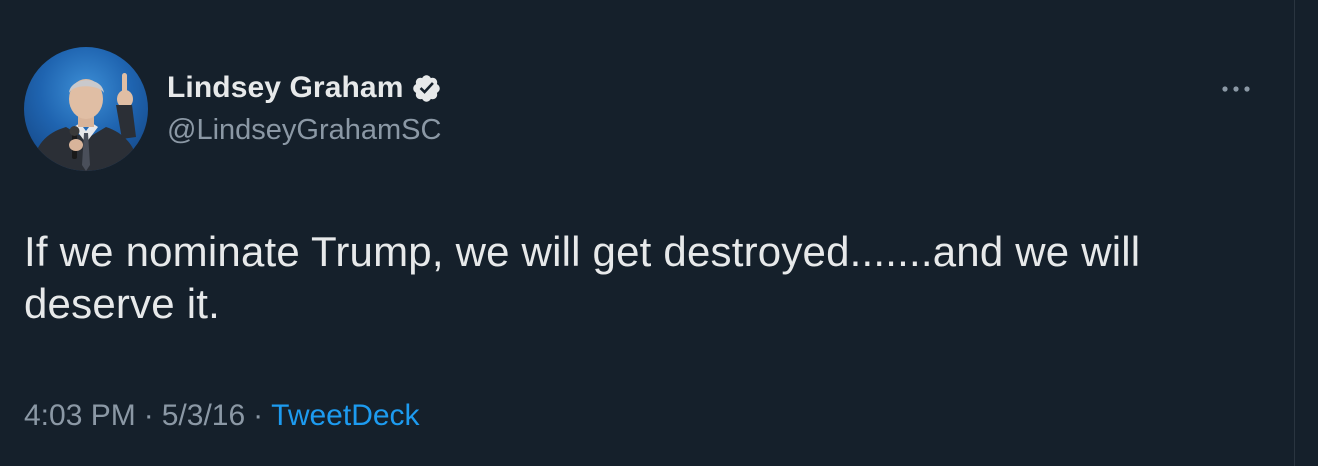 This screenshot has height=466, width=1318. I want to click on avatar, so click(86, 109).